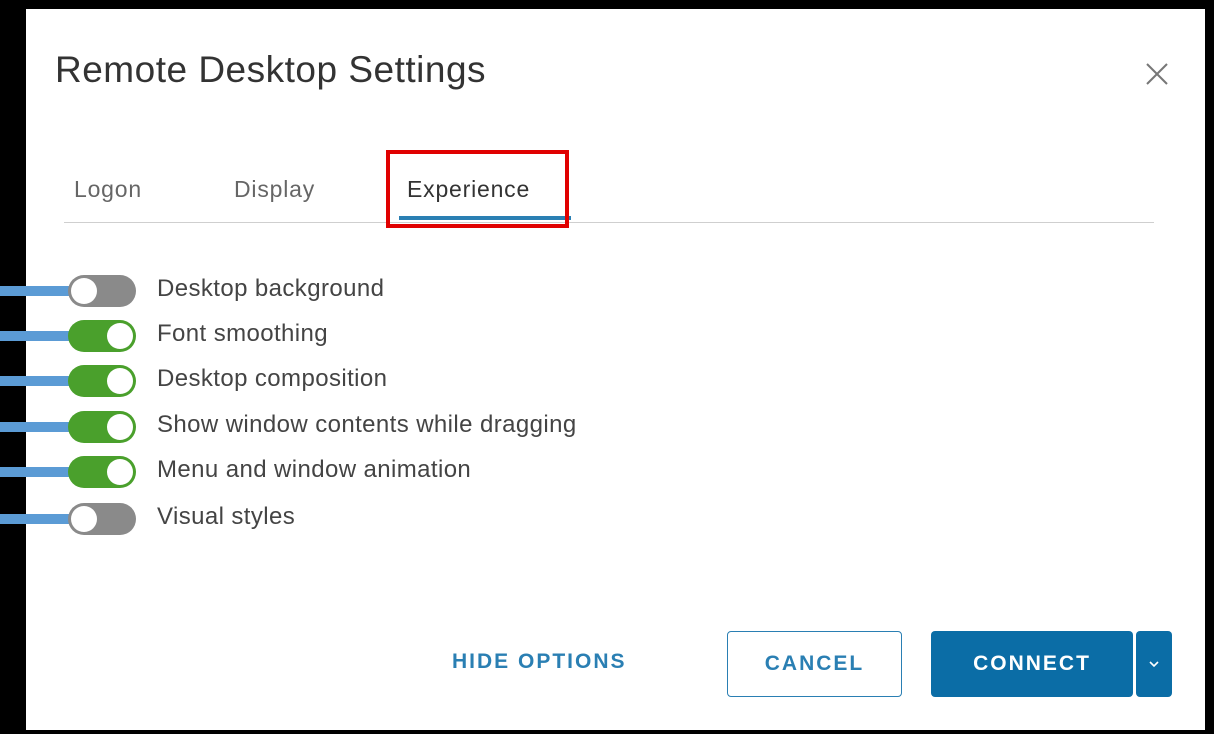 Image resolution: width=1214 pixels, height=734 pixels. Describe the element at coordinates (13, 367) in the screenshot. I see `frame-border-left` at that location.